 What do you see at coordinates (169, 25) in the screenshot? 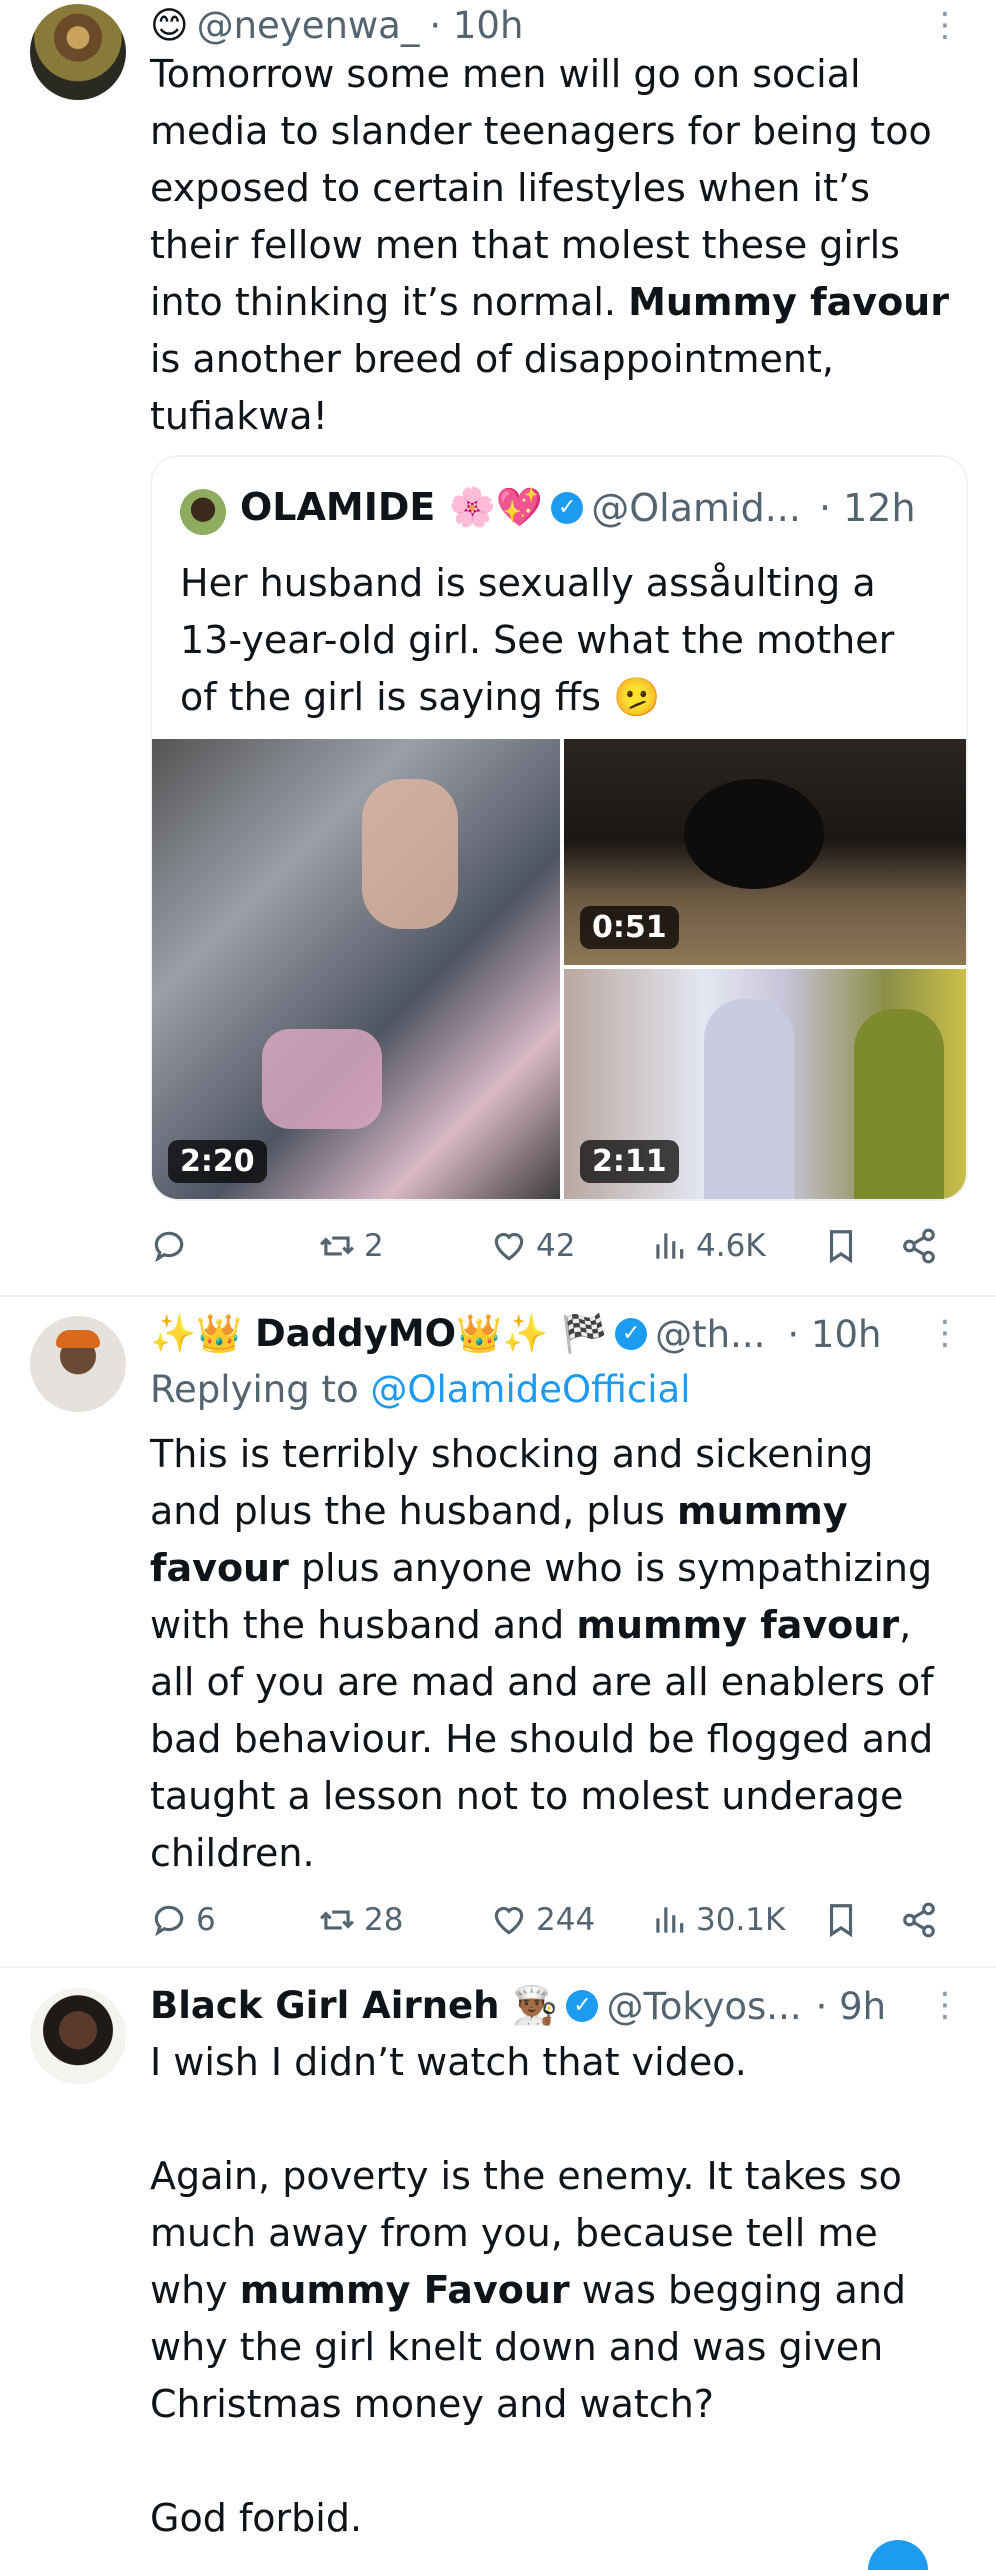
I see `name-emoji: 😊` at bounding box center [169, 25].